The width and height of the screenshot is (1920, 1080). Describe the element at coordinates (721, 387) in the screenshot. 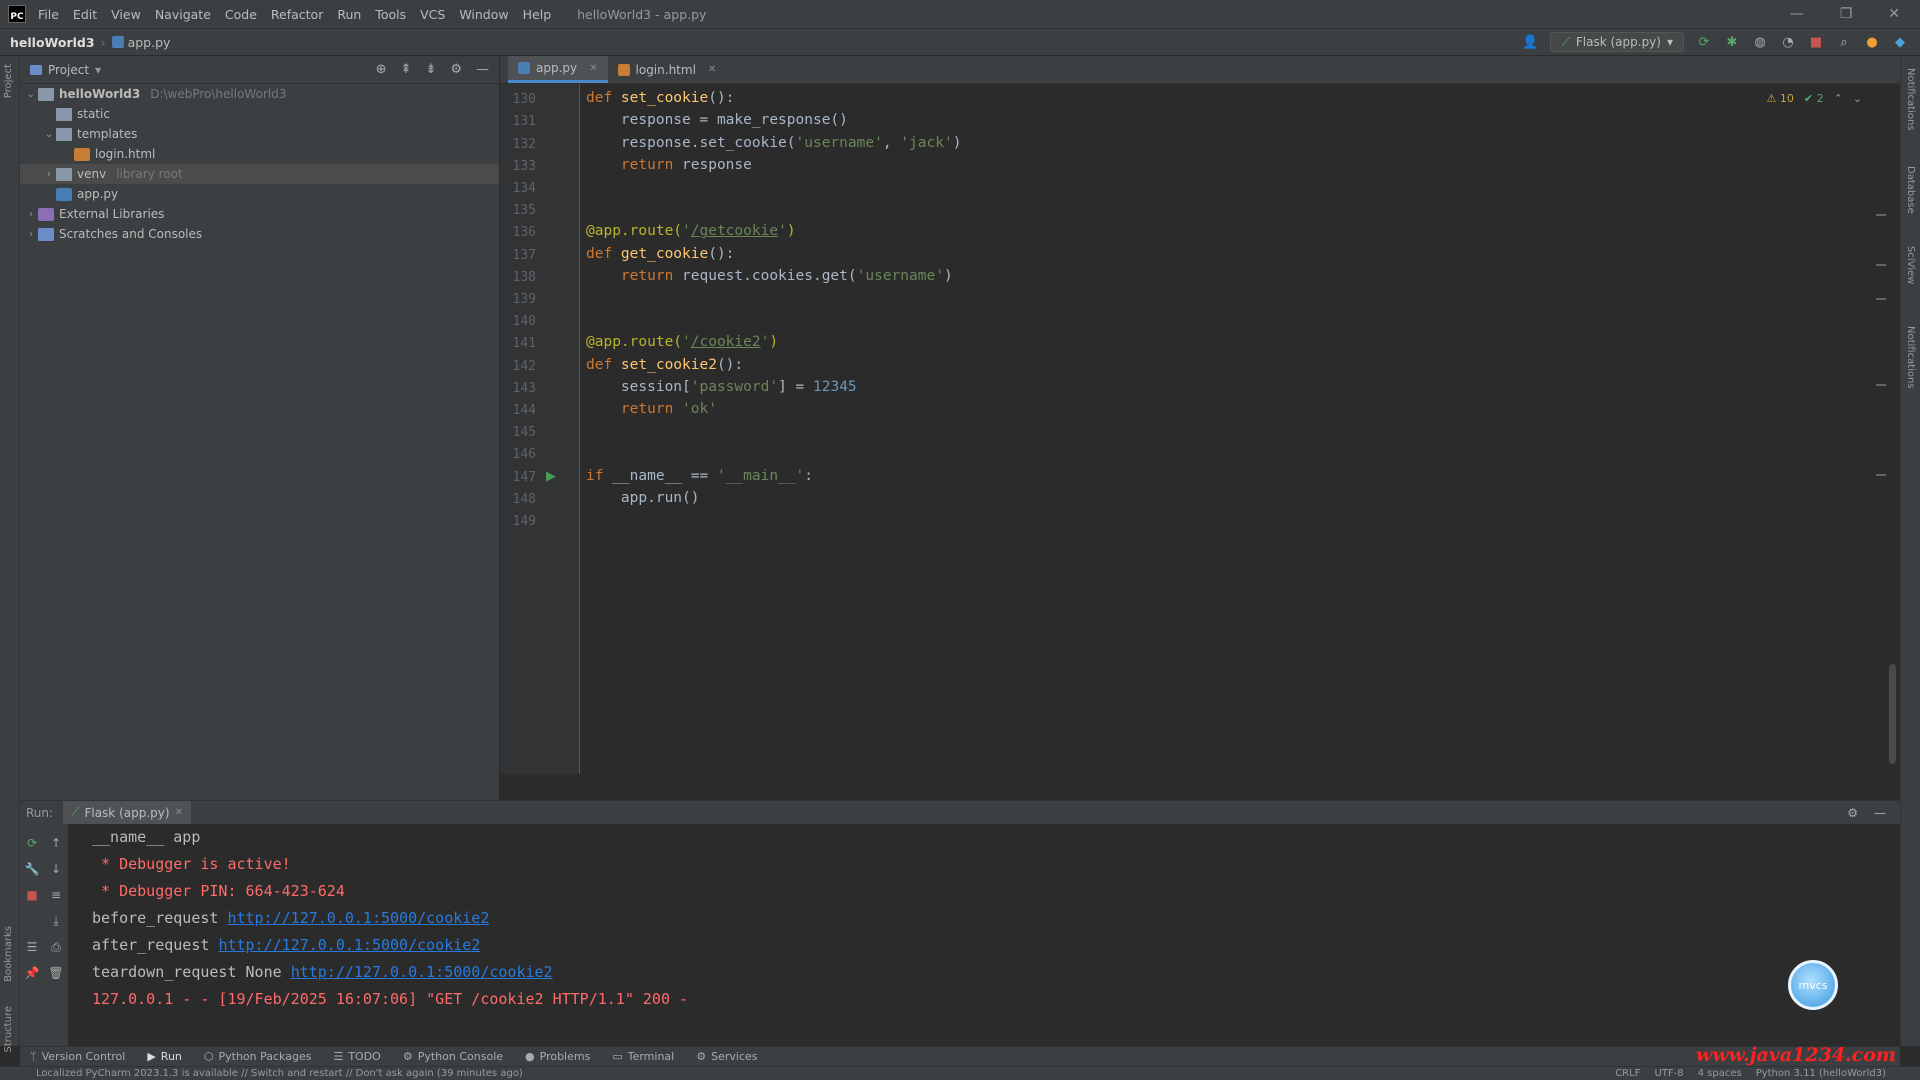

I see `code-line: session['password'] = 12345` at that location.